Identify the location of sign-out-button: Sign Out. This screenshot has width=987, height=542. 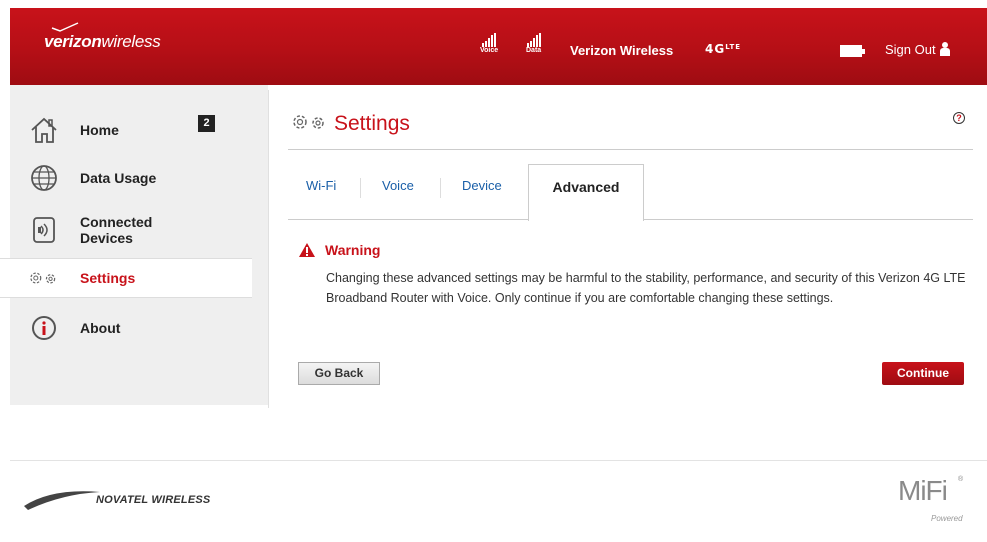
(917, 49).